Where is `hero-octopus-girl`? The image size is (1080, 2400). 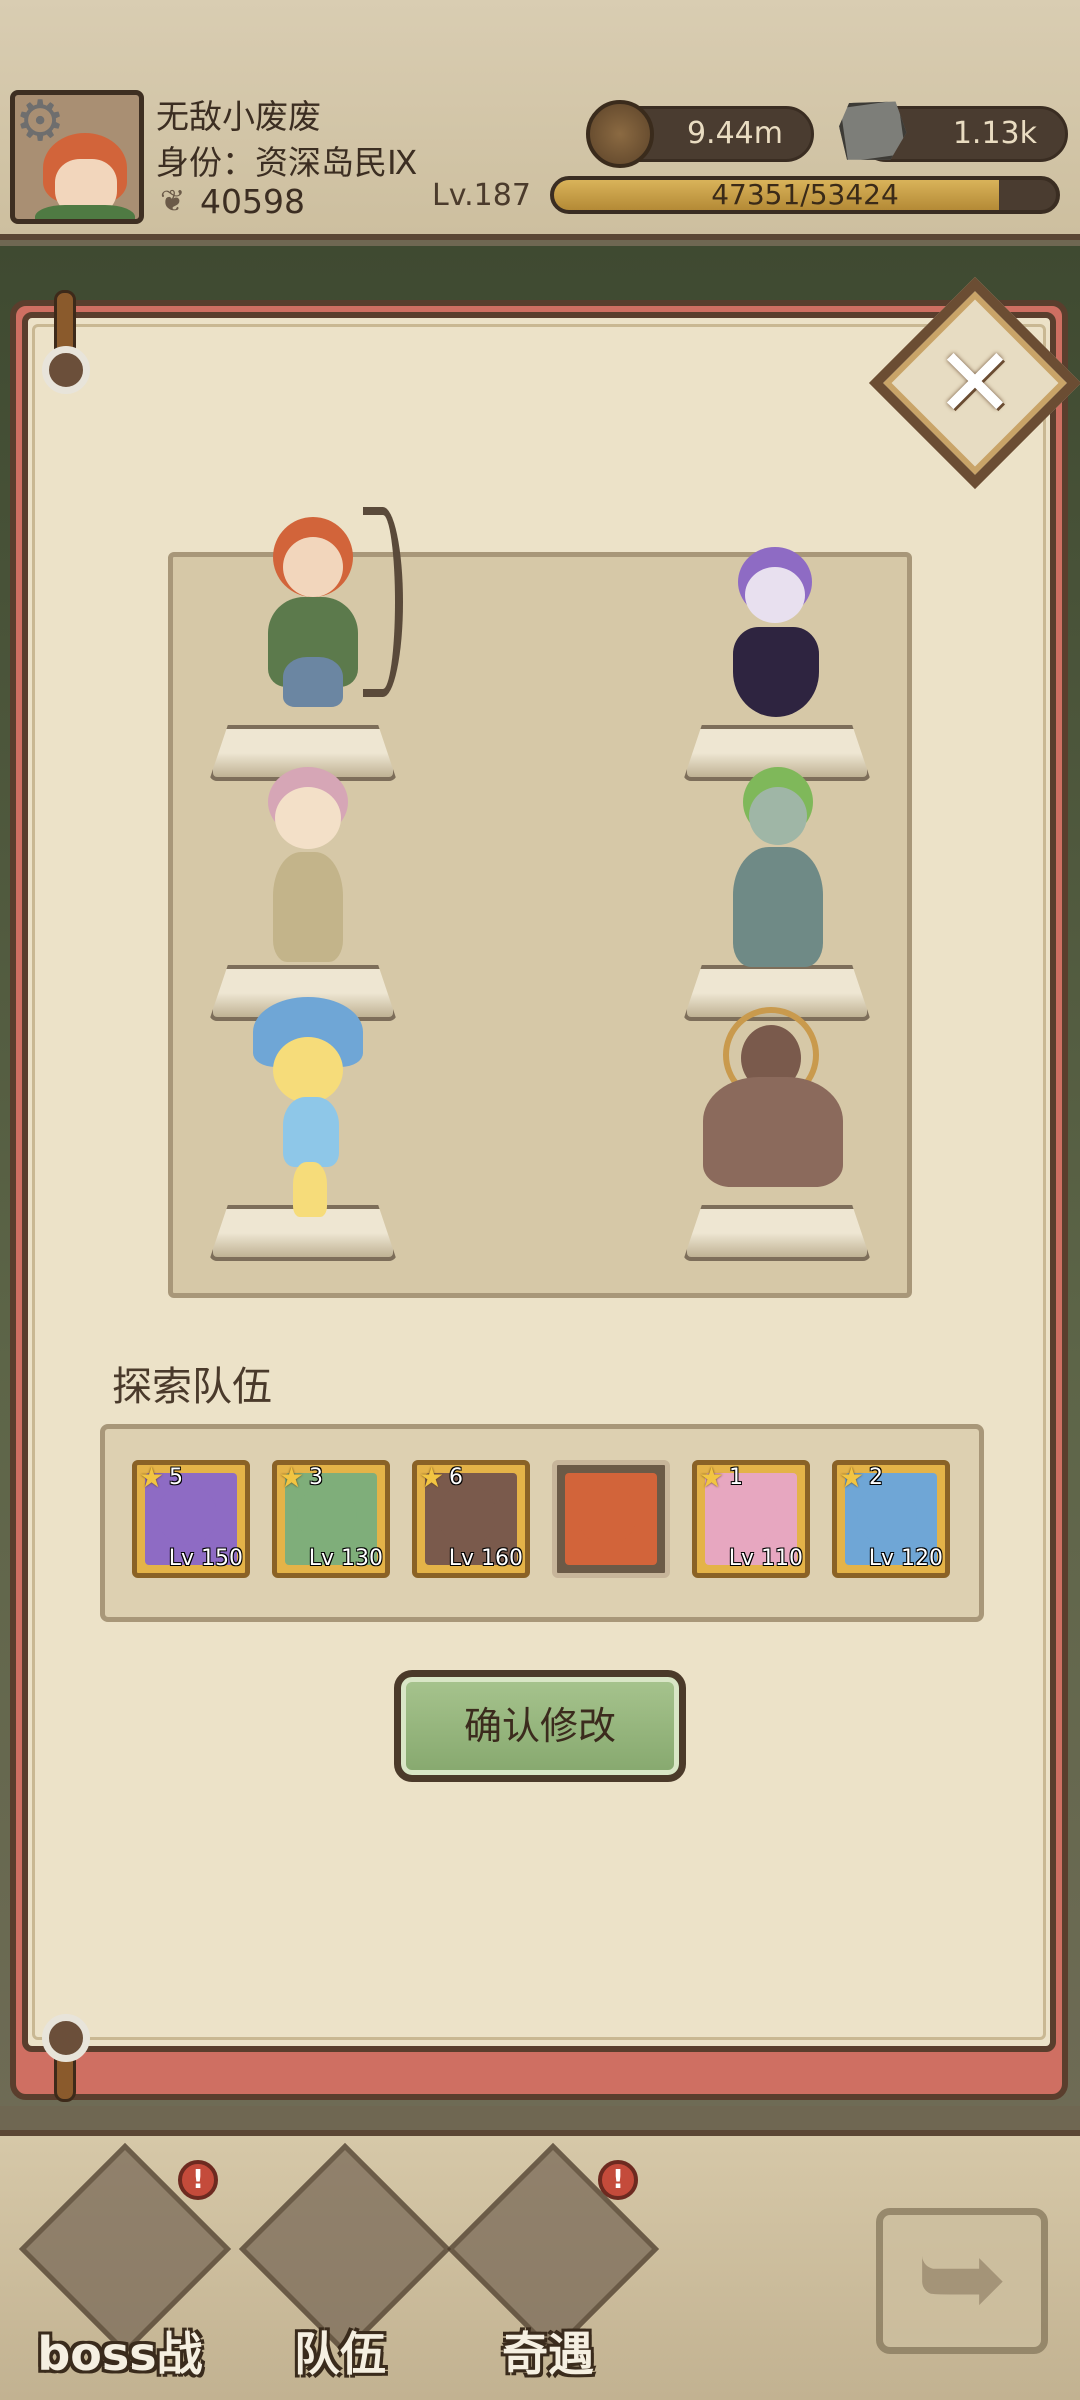 hero-octopus-girl is located at coordinates (778, 637).